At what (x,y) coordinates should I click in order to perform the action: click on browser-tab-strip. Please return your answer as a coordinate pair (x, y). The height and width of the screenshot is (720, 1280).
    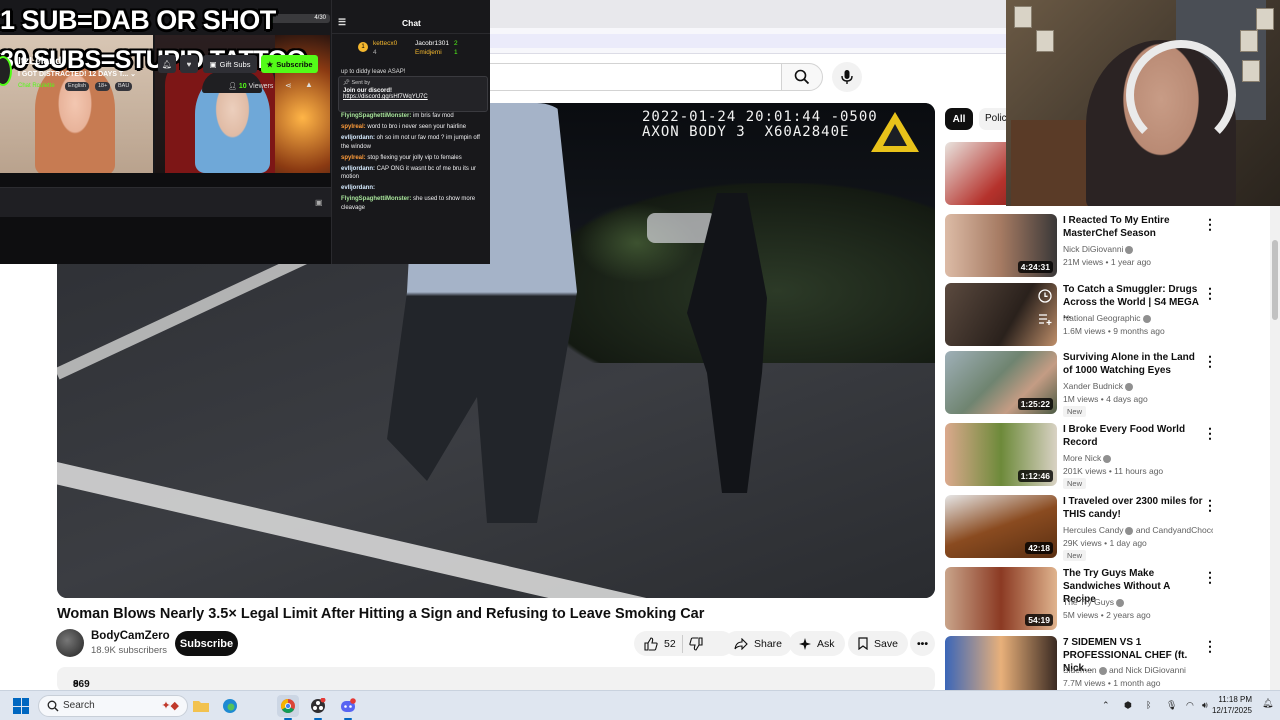
    Looking at the image, I should click on (750, 14).